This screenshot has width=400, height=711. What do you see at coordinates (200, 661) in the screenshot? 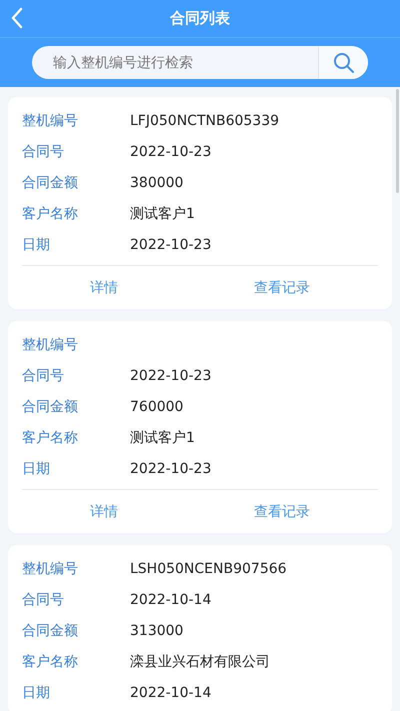
I see `field-value: 滦县业兴石材有限公司` at bounding box center [200, 661].